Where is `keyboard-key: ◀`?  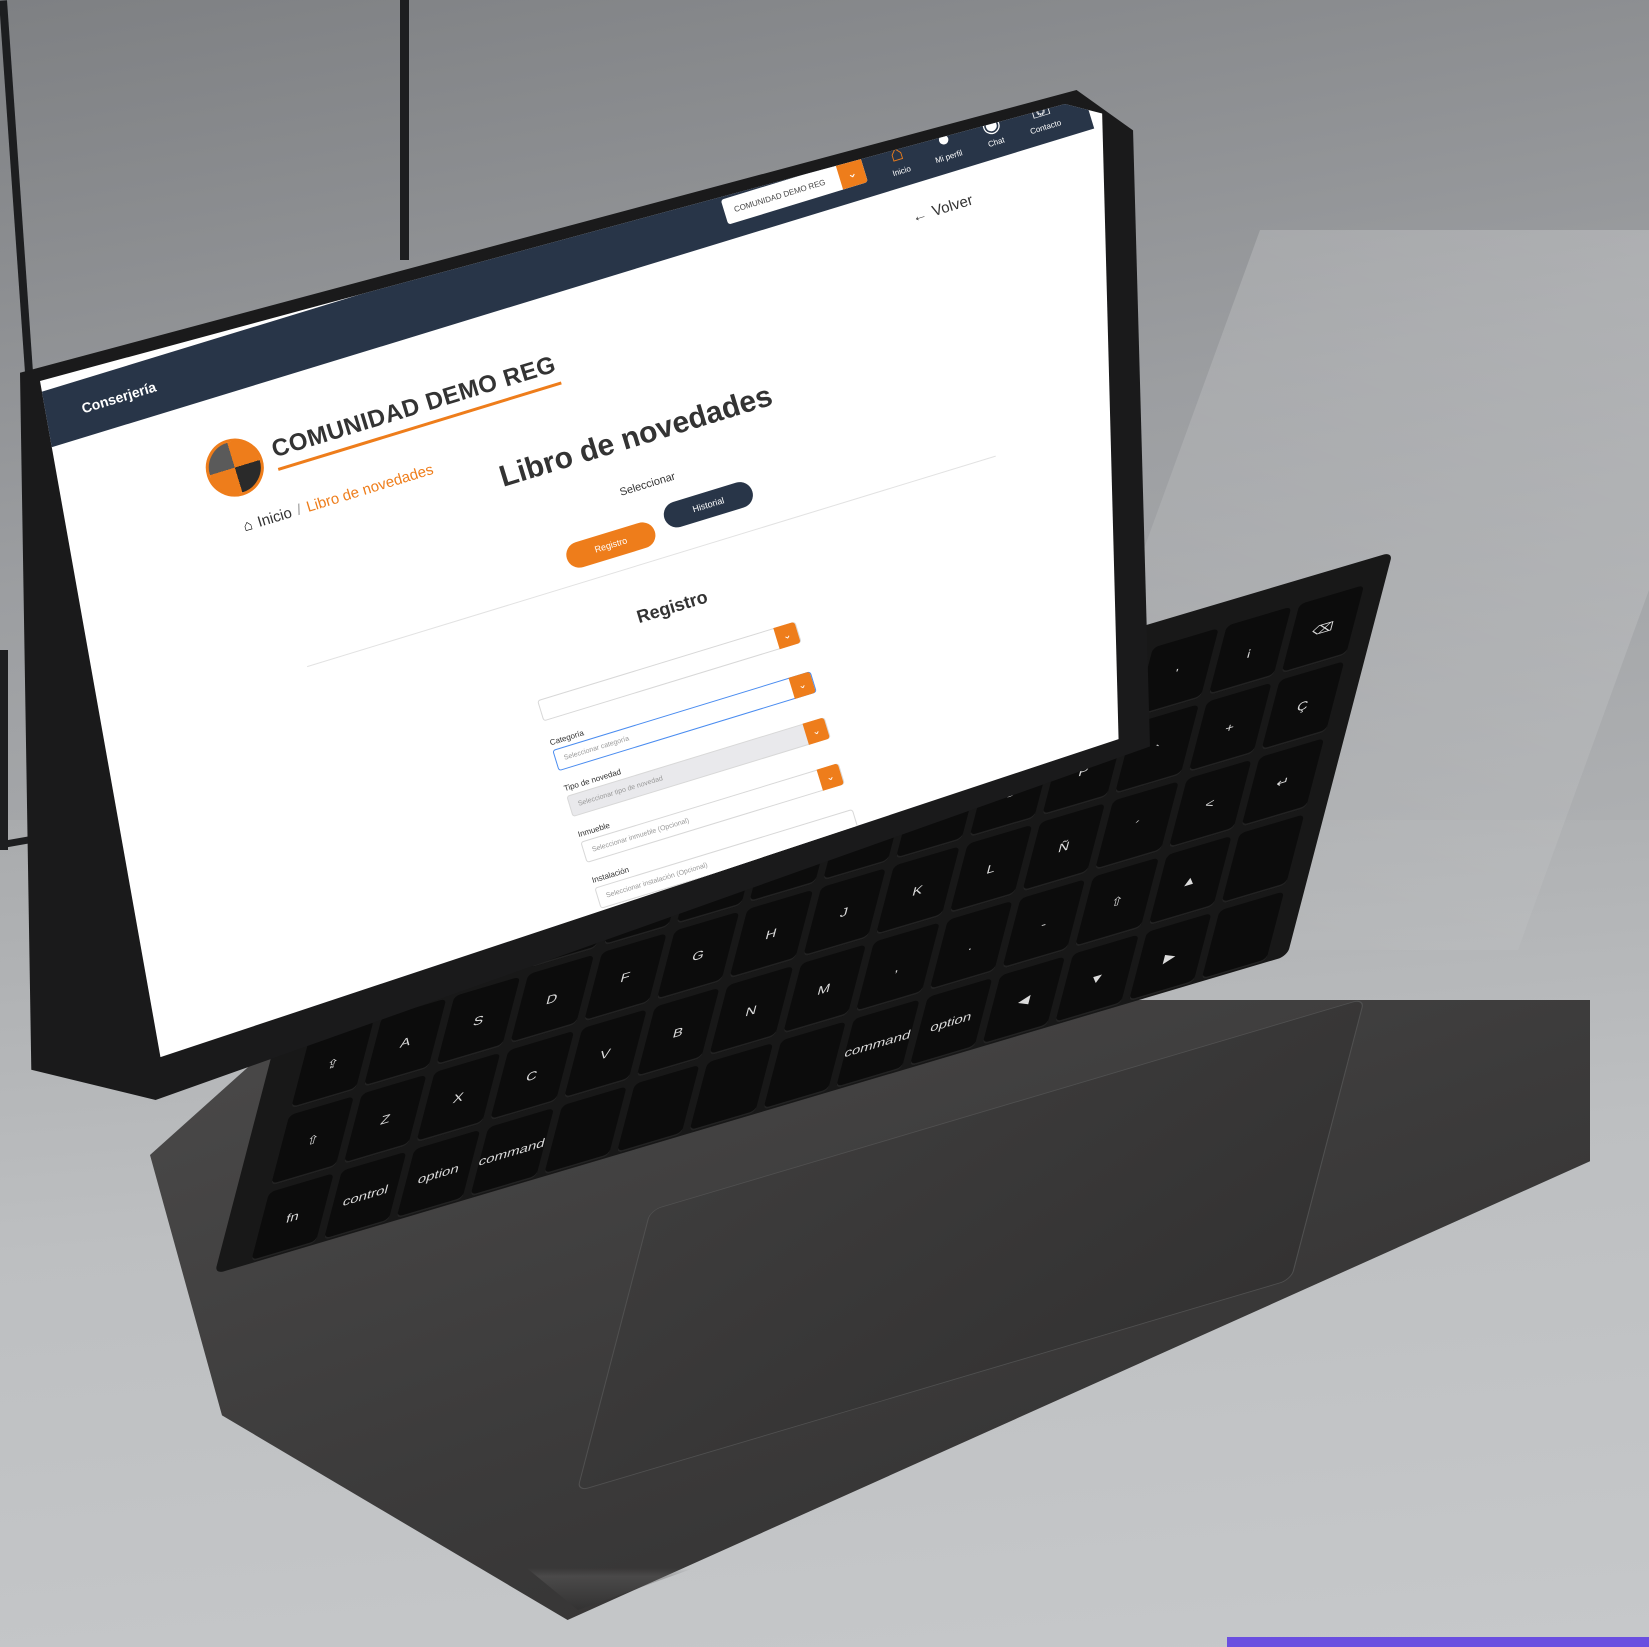 keyboard-key: ◀ is located at coordinates (1024, 1000).